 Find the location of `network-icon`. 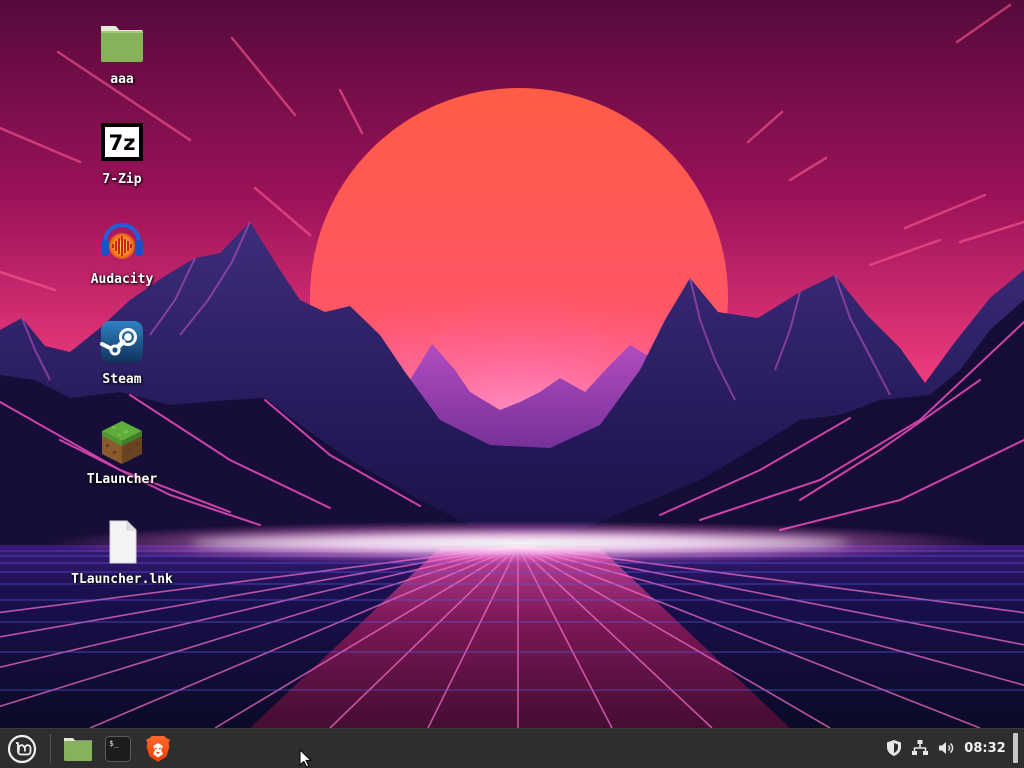

network-icon is located at coordinates (920, 748).